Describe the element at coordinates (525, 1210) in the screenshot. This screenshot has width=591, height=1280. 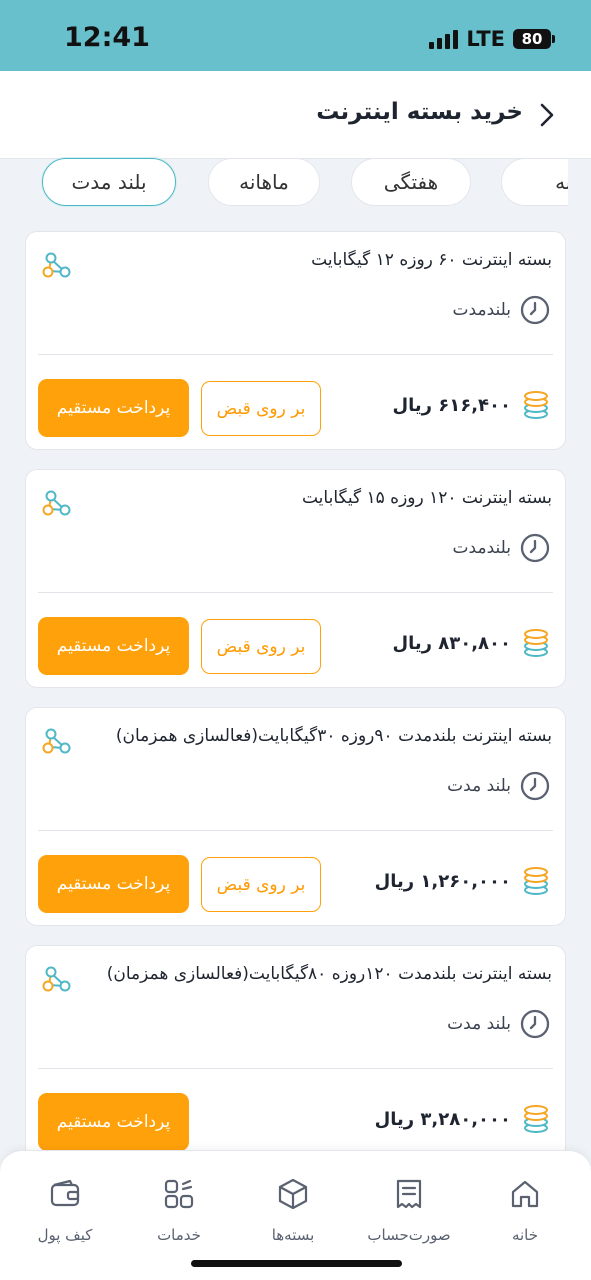
I see `nav-item-home: خانه` at that location.